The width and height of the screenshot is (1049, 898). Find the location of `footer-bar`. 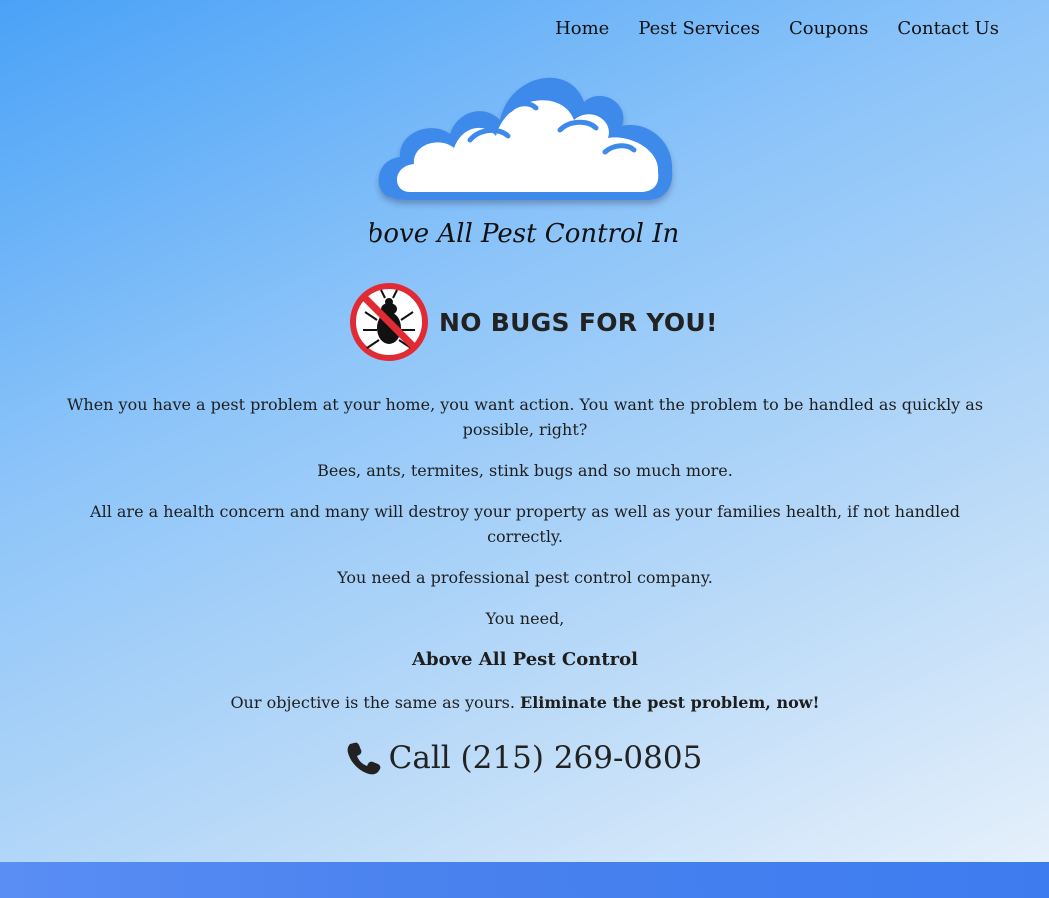

footer-bar is located at coordinates (524, 880).